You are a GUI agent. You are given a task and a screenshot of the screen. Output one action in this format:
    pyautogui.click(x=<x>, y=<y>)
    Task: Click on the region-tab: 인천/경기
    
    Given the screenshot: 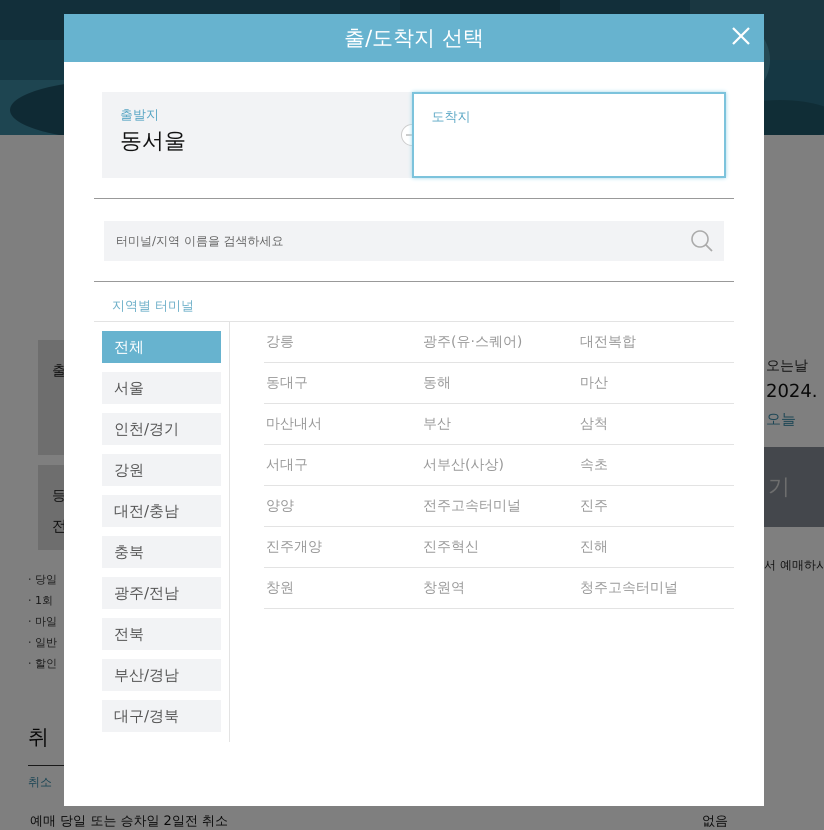 What is the action you would take?
    pyautogui.click(x=161, y=429)
    